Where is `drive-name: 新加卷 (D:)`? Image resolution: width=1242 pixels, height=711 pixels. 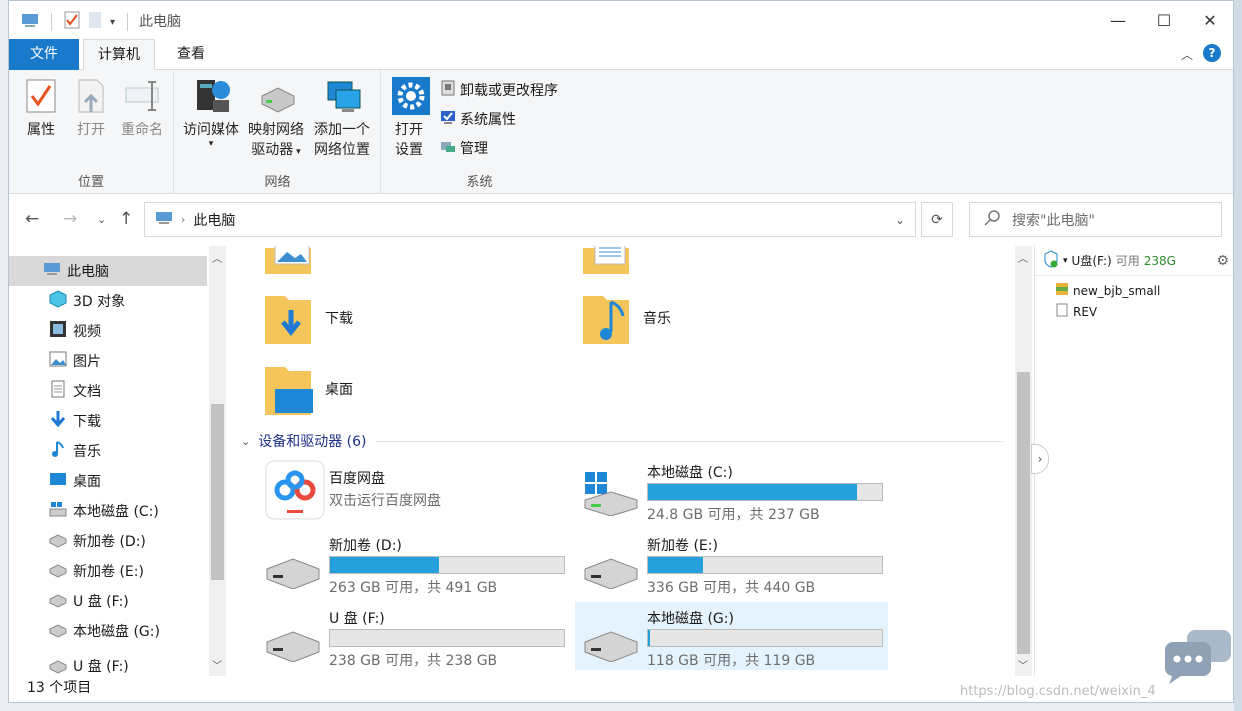
drive-name: 新加卷 (D:) is located at coordinates (365, 545).